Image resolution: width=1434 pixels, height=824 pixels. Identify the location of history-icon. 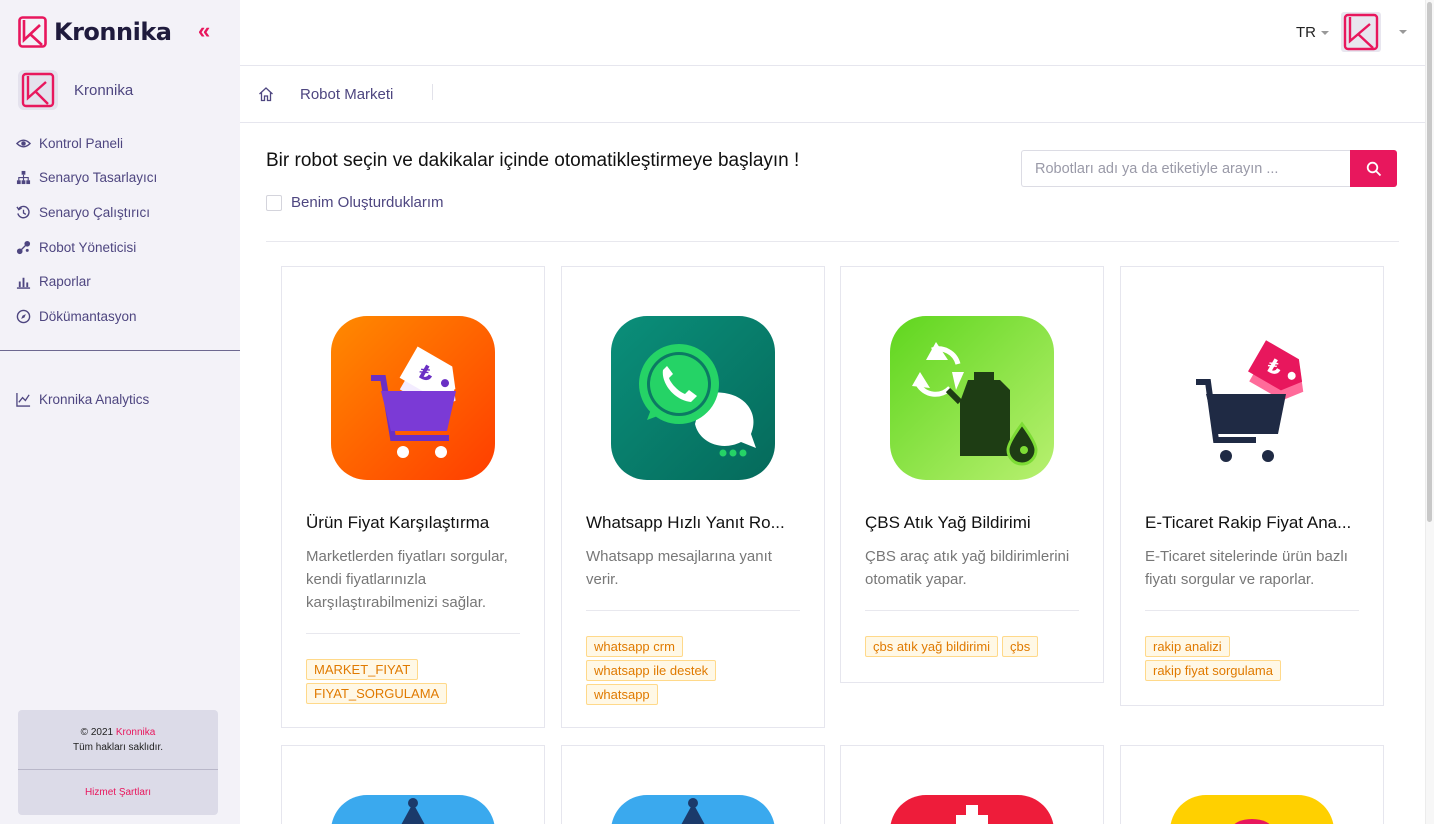
(23, 212).